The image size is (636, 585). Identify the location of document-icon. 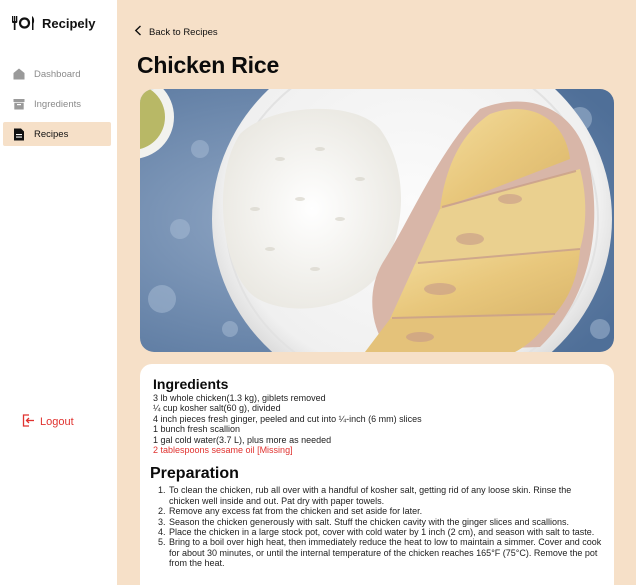
(19, 134).